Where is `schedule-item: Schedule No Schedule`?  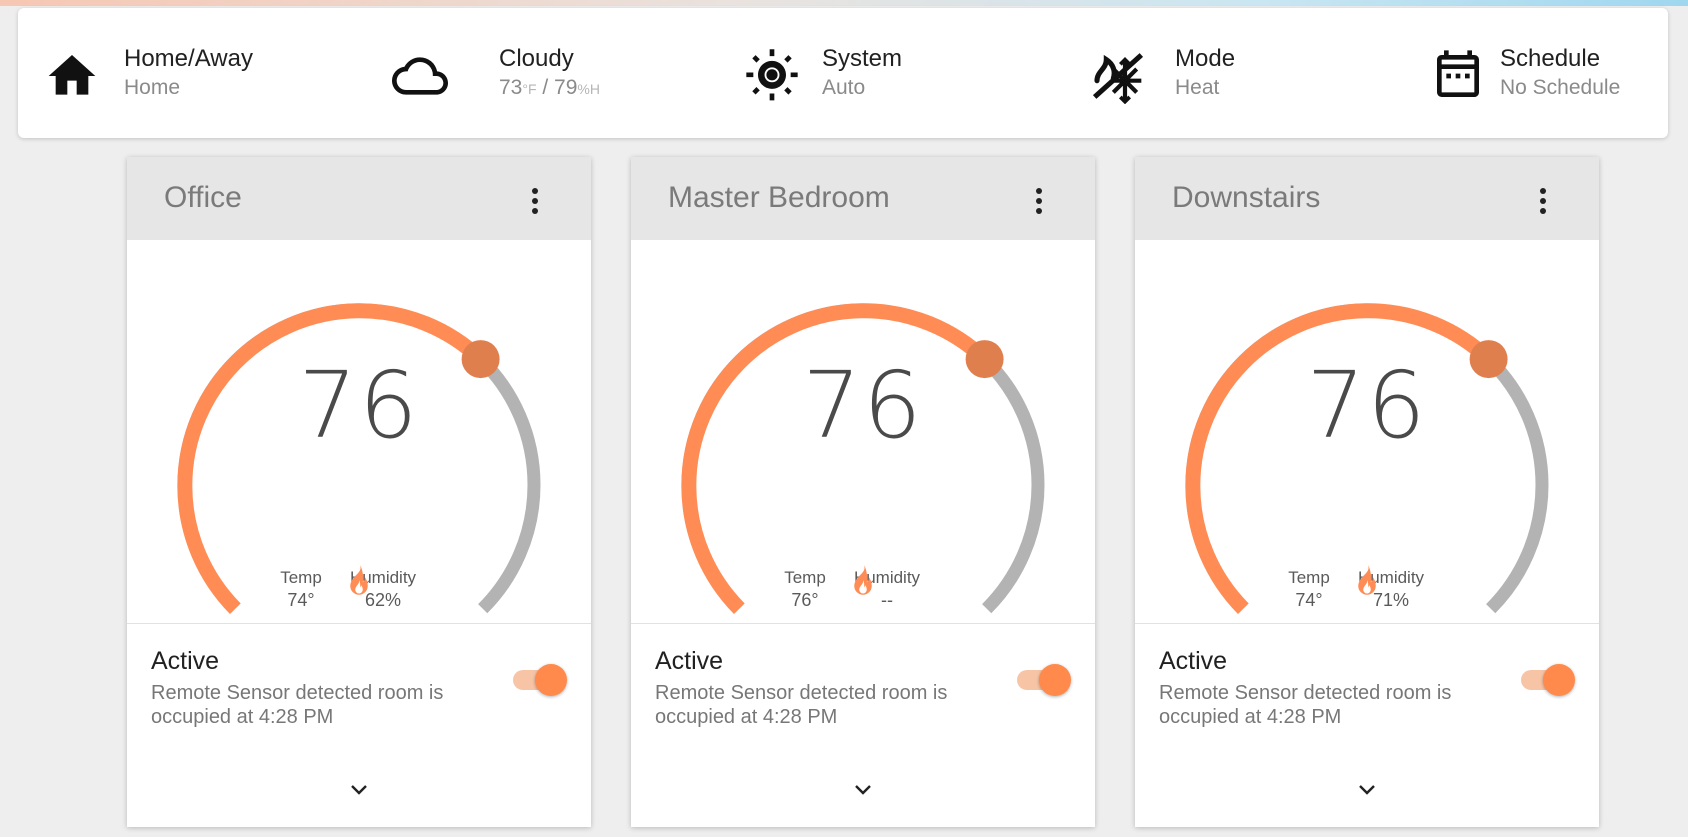
schedule-item: Schedule No Schedule is located at coordinates (1543, 73).